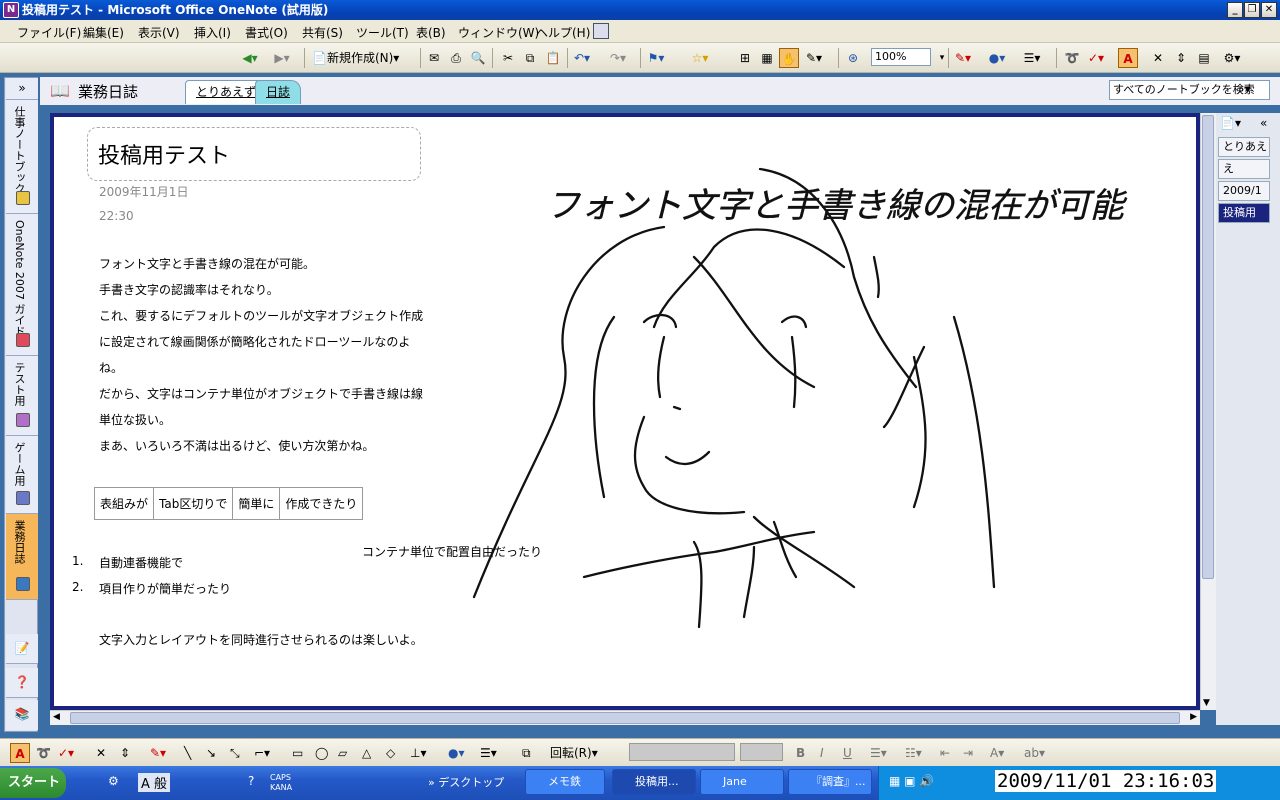 The height and width of the screenshot is (800, 1280). I want to click on tray-icons: ▦ ▣ 🔊, so click(911, 781).